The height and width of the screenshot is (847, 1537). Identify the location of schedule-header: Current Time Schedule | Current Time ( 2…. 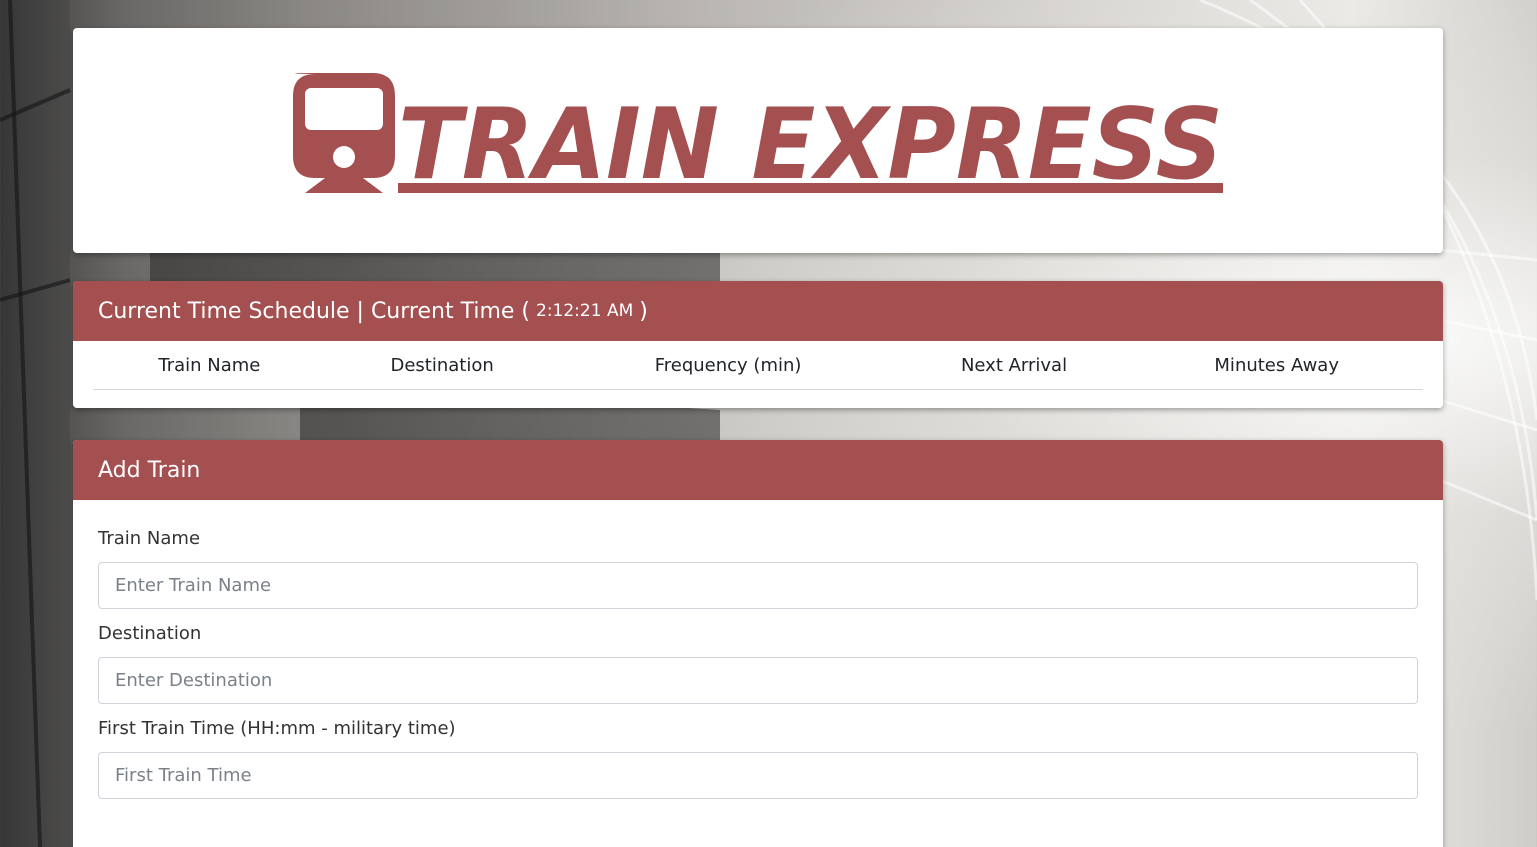
(758, 311).